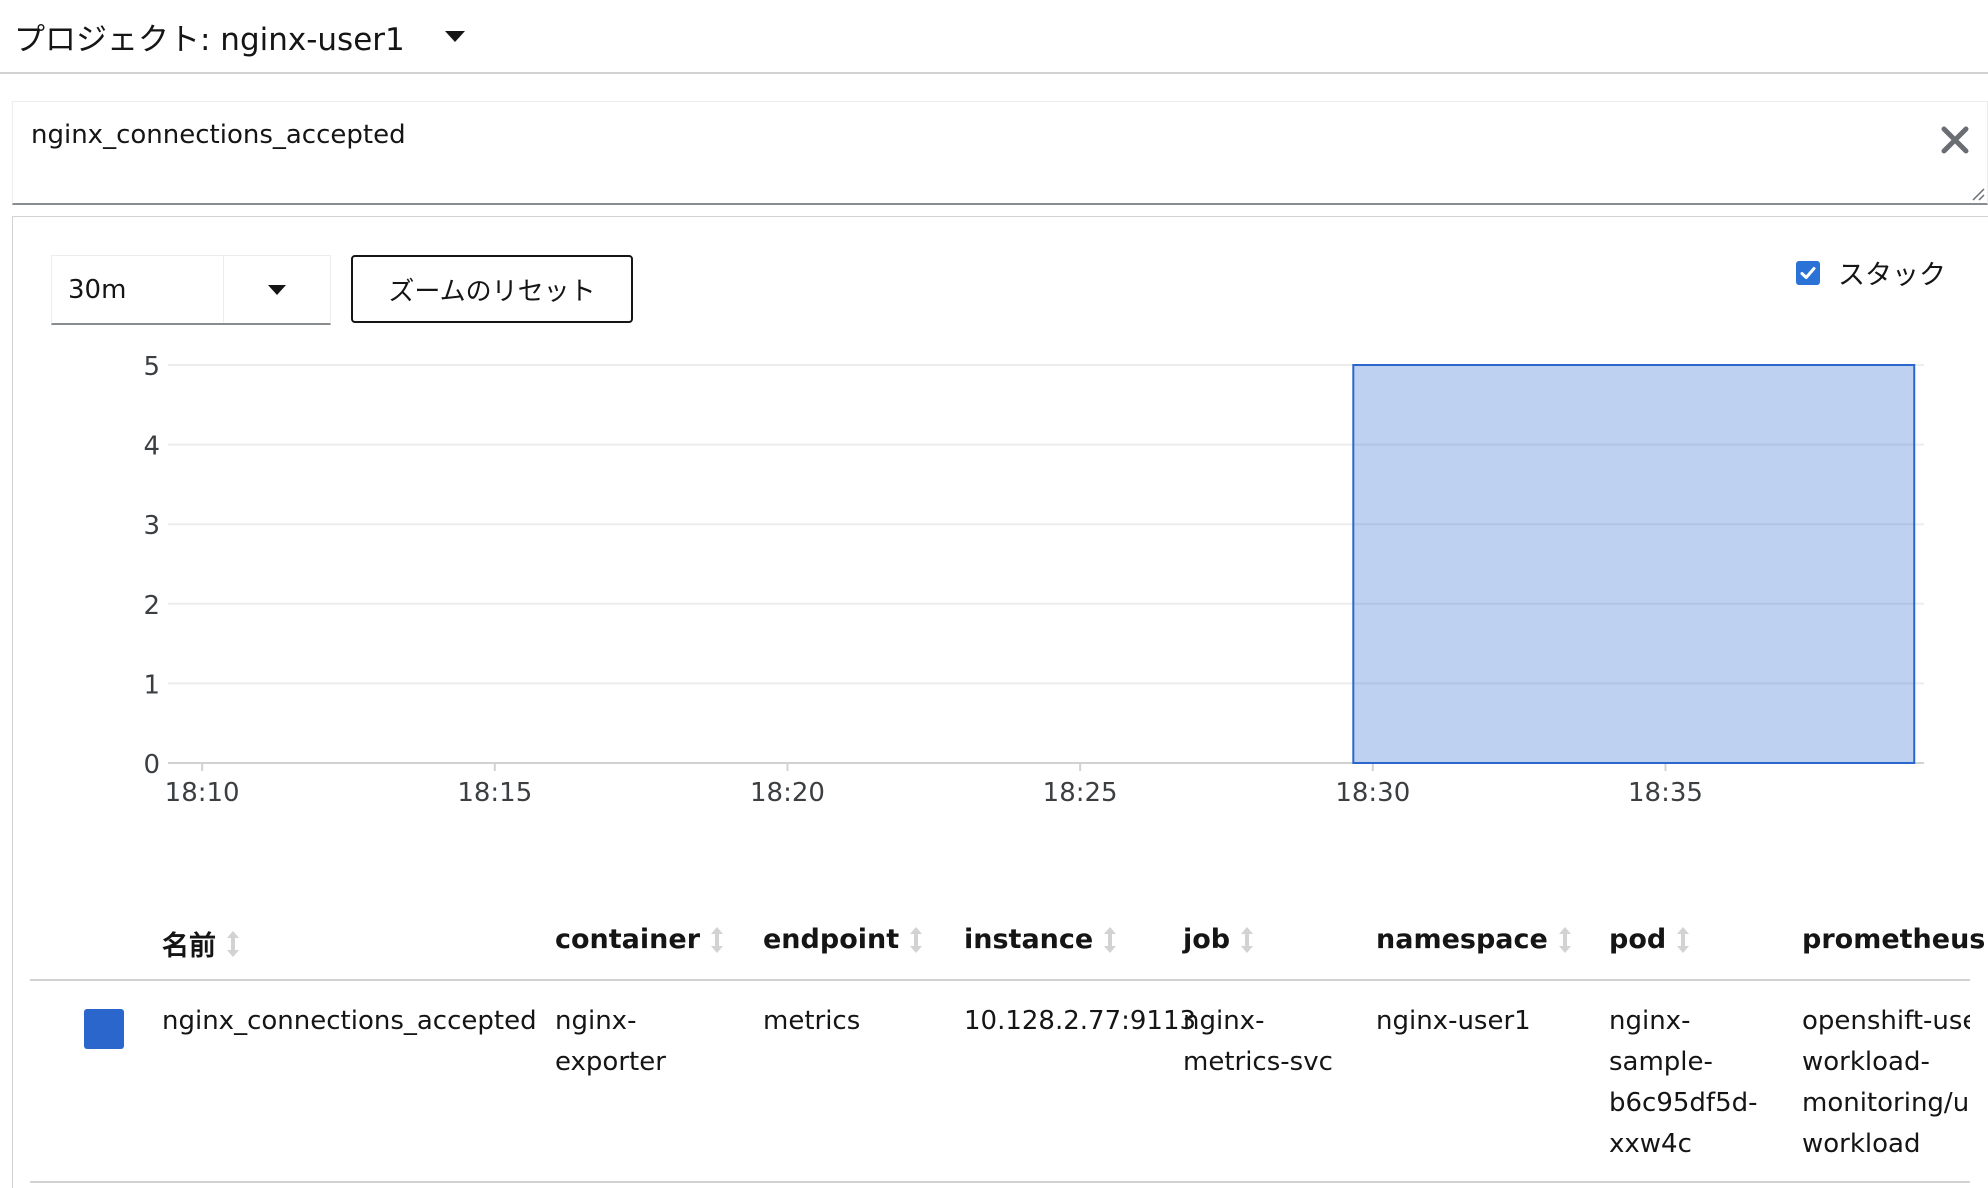  Describe the element at coordinates (104, 1029) in the screenshot. I see `series-color-swatch` at that location.